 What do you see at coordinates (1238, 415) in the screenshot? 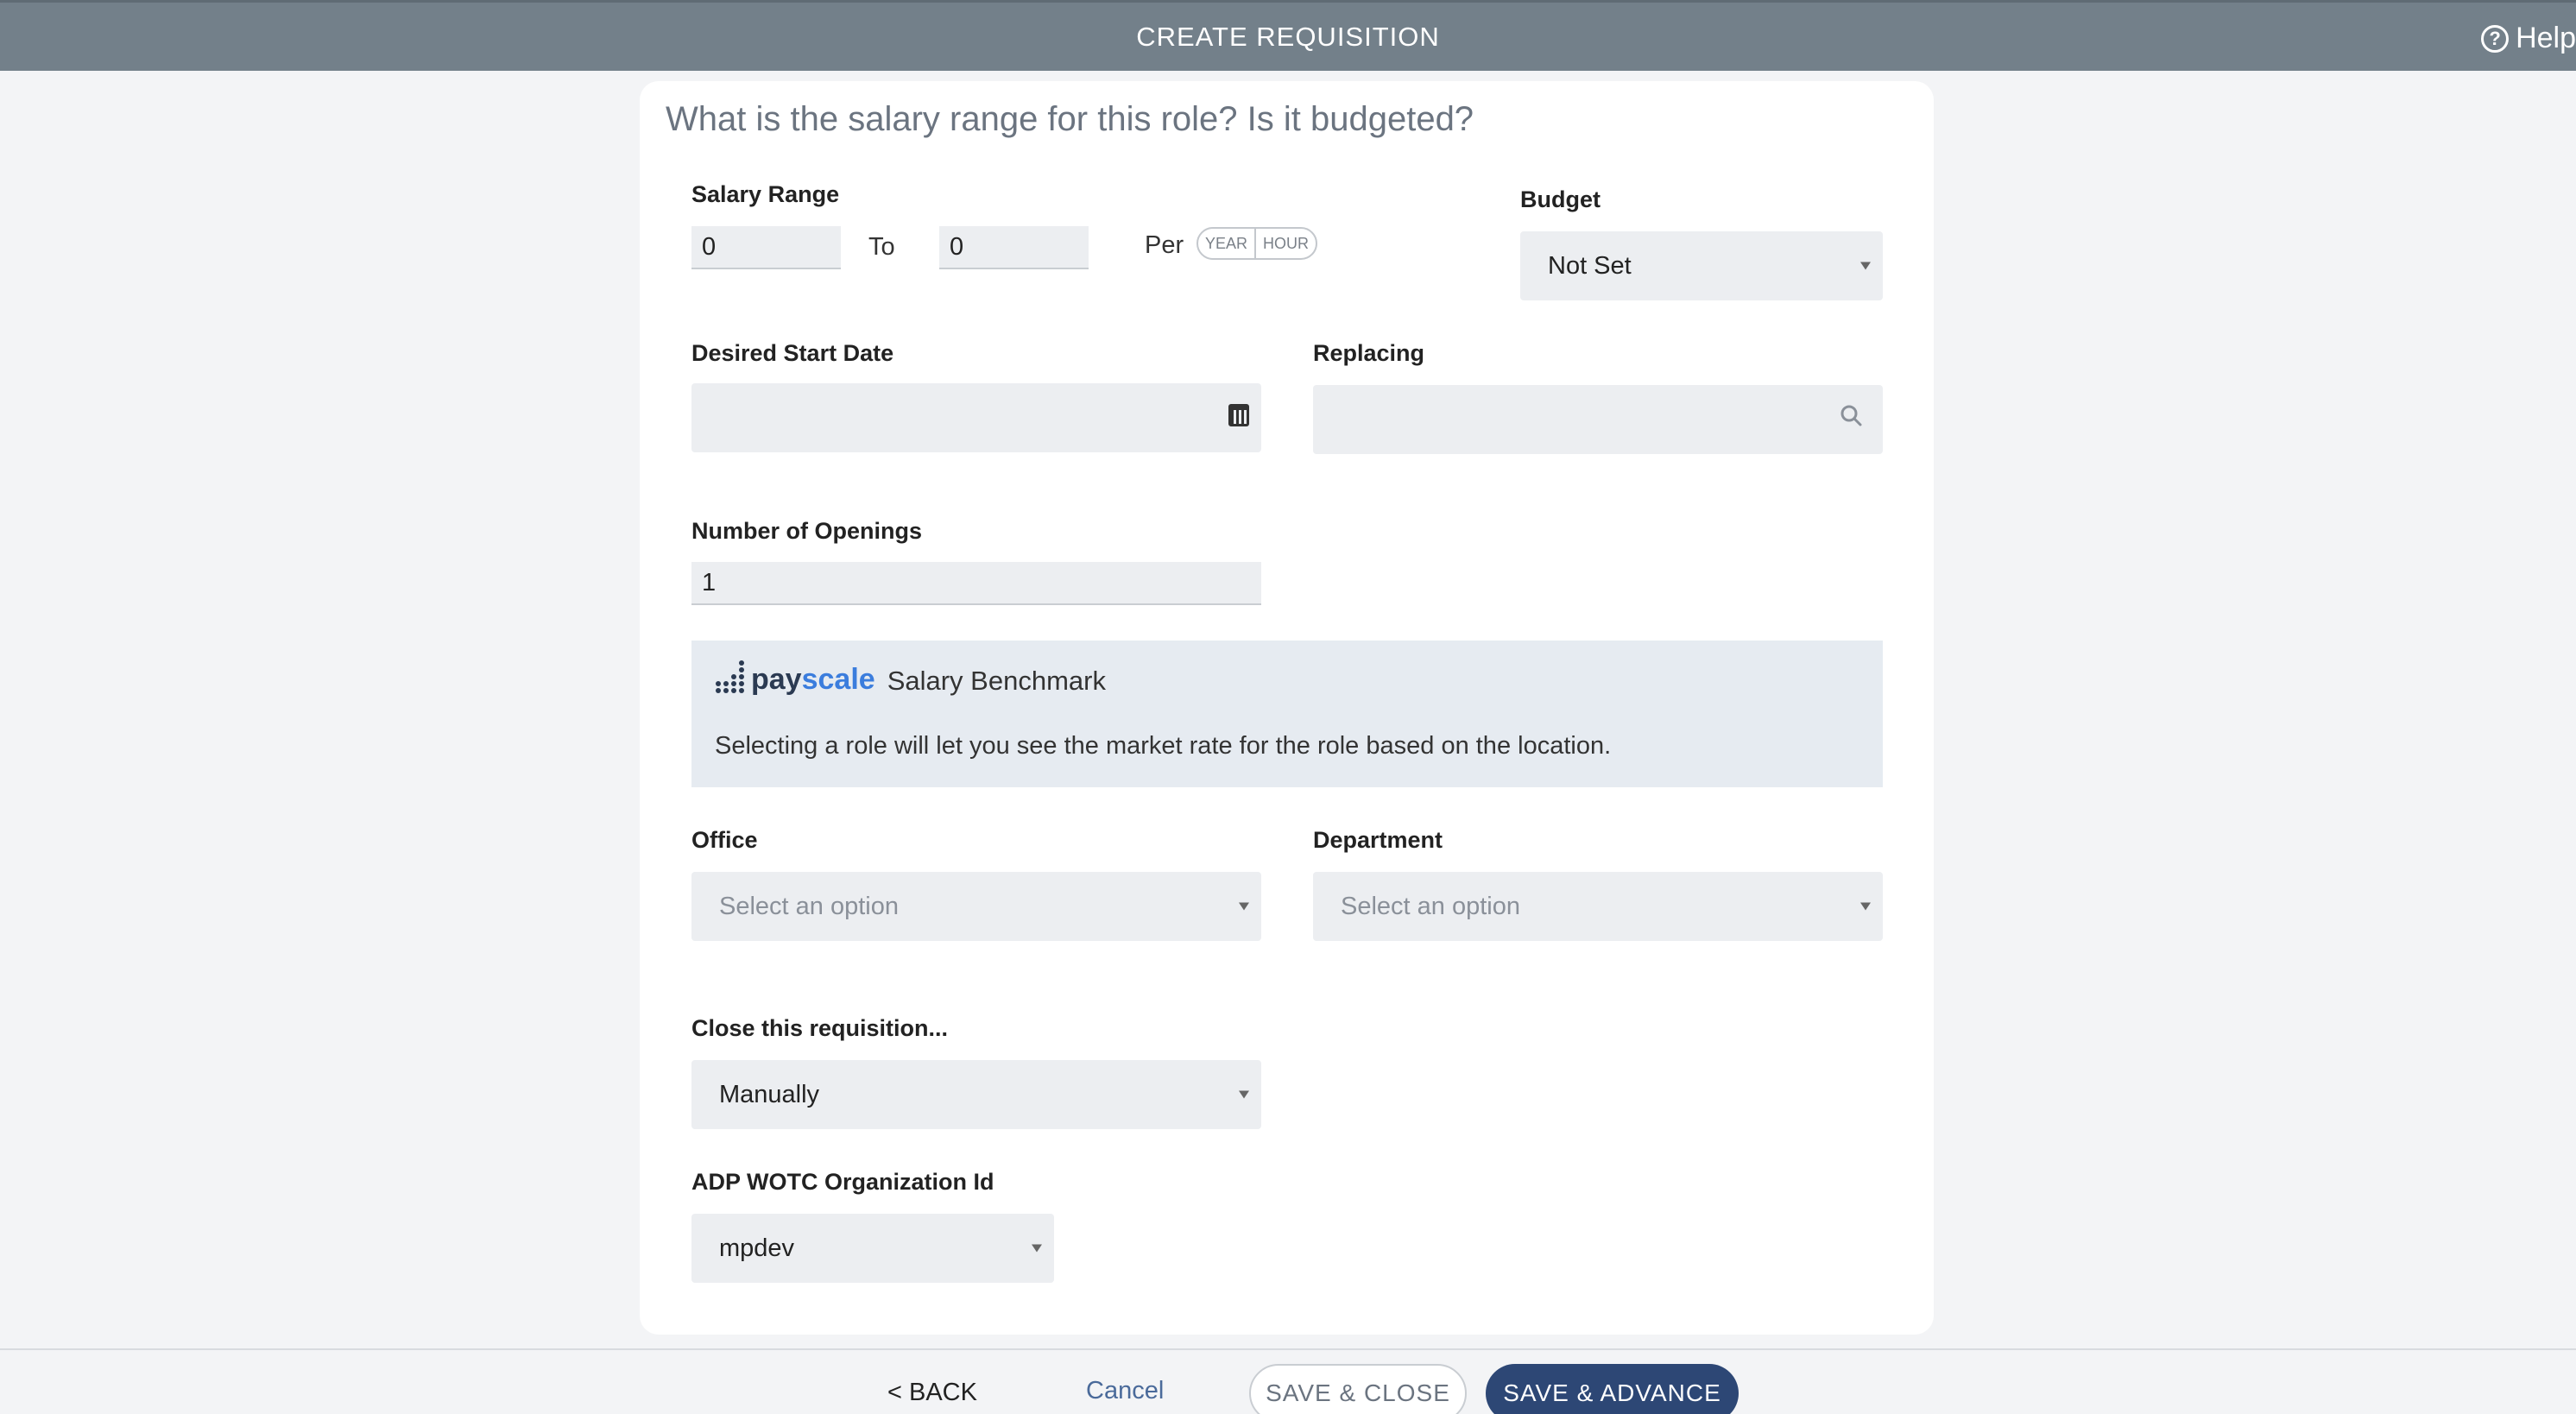
I see `calendar-icon` at bounding box center [1238, 415].